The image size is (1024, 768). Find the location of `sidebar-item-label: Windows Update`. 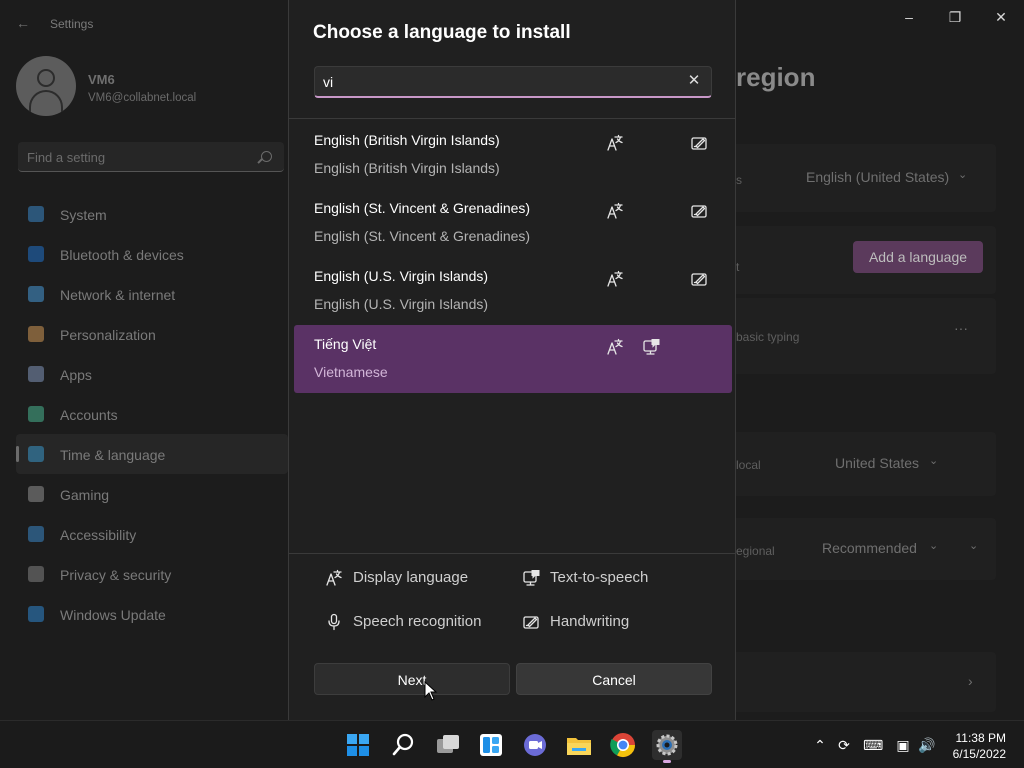

sidebar-item-label: Windows Update is located at coordinates (113, 615).